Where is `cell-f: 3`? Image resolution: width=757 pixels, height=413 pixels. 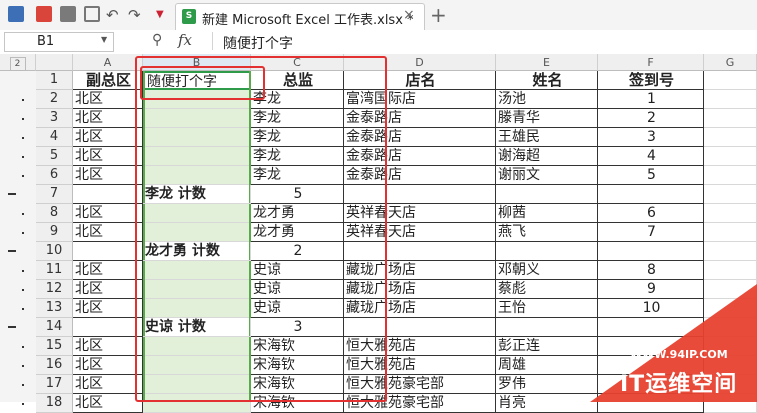 cell-f: 3 is located at coordinates (651, 137).